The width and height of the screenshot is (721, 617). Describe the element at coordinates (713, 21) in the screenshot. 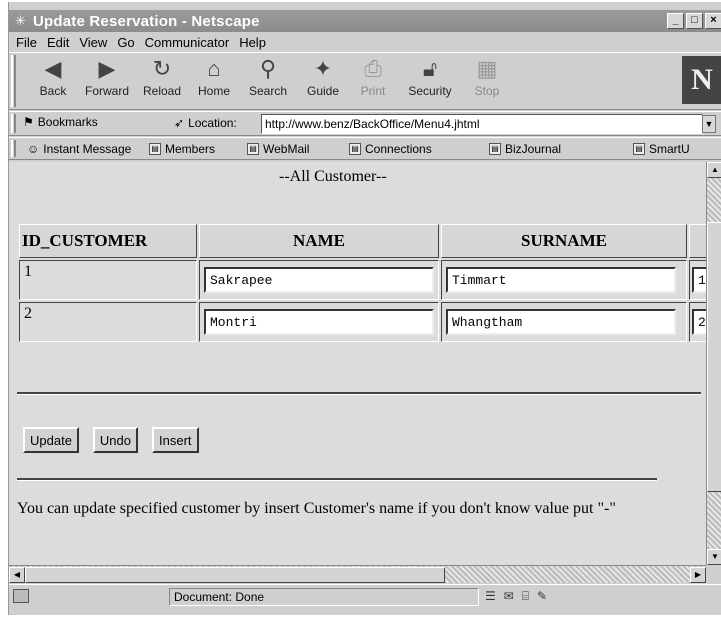

I see `close-button: ×` at that location.